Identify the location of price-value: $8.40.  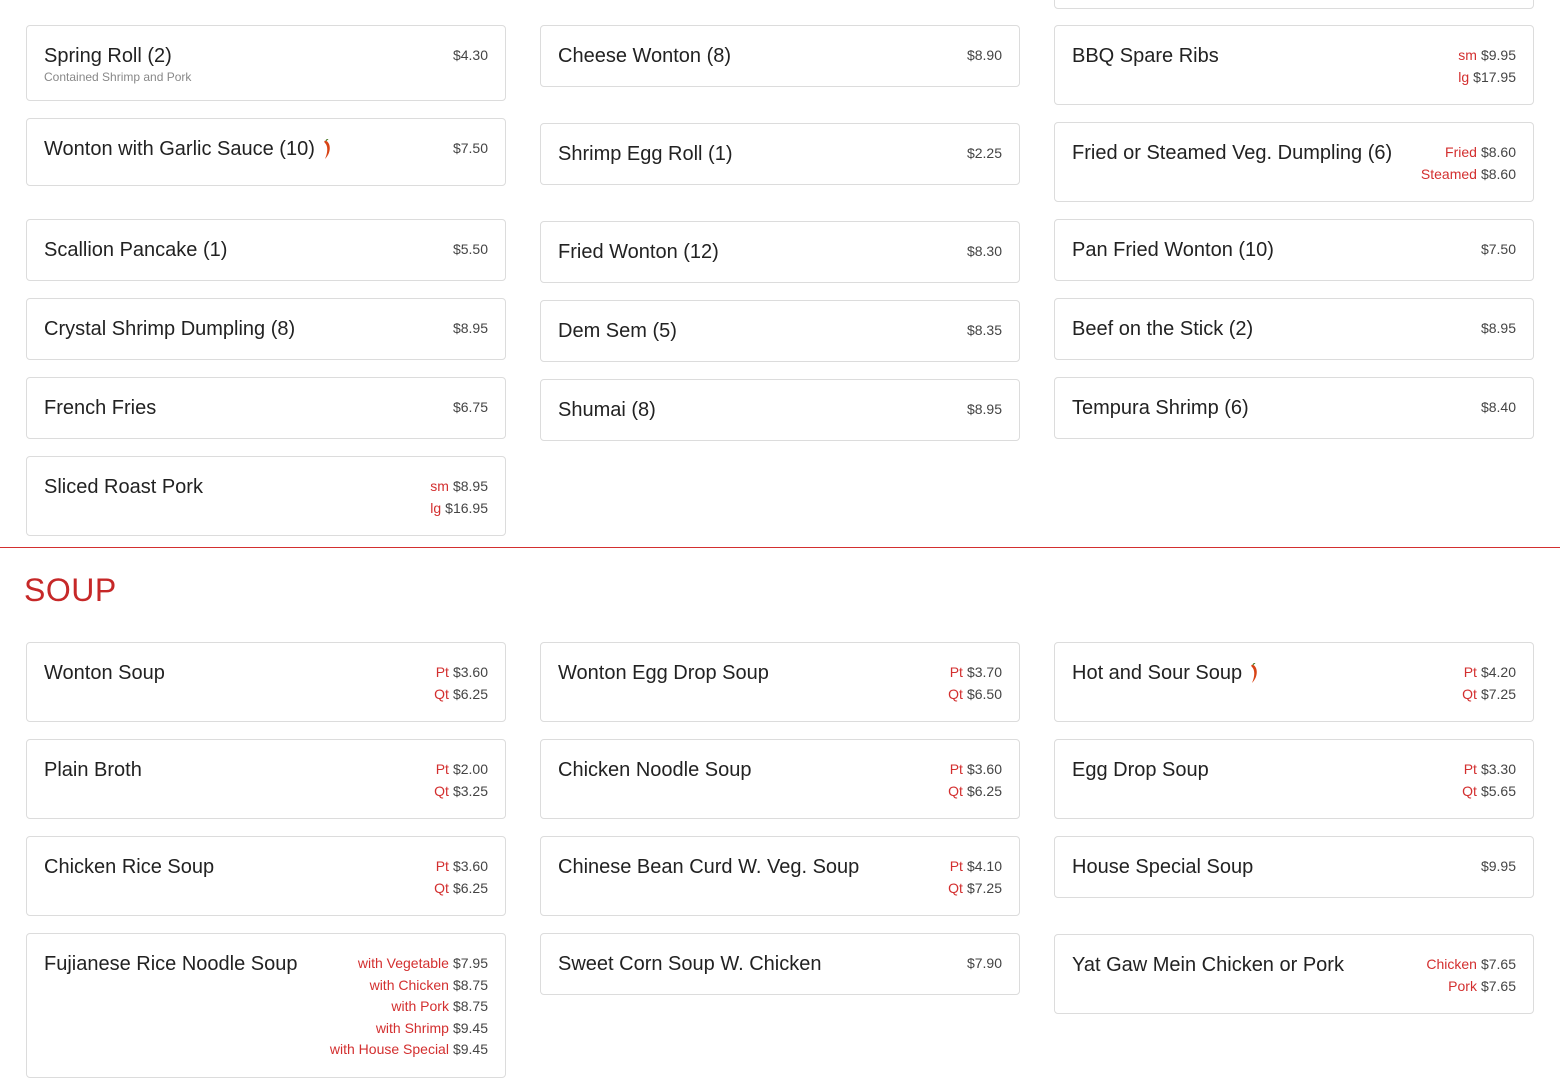
(1498, 407).